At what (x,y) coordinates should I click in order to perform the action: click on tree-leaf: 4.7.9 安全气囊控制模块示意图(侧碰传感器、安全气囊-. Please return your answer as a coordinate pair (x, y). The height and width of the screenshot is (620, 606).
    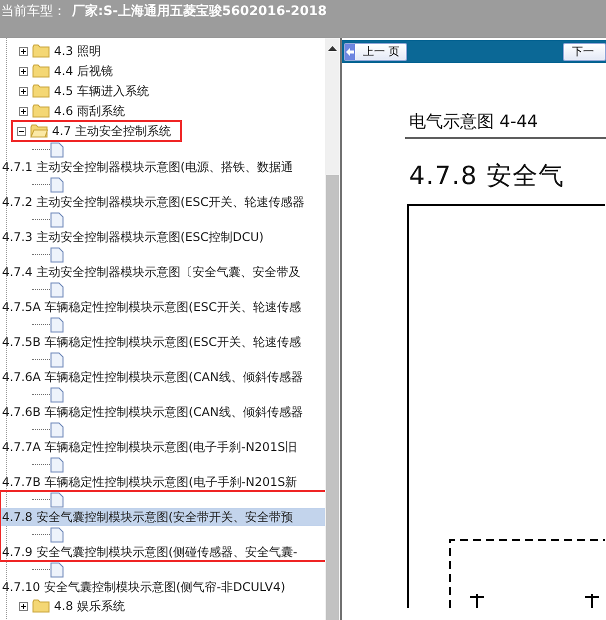
    Looking at the image, I should click on (162, 543).